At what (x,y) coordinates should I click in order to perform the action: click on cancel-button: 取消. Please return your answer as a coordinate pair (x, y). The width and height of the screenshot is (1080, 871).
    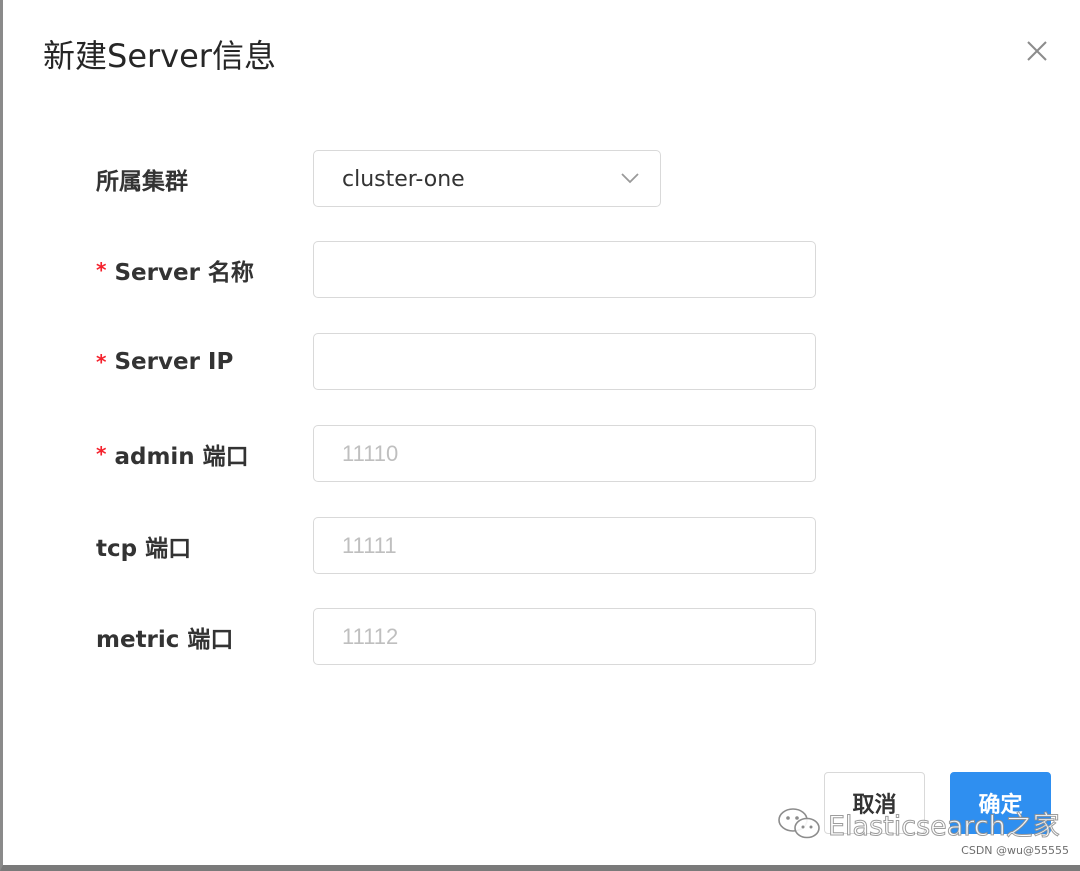
    Looking at the image, I should click on (874, 803).